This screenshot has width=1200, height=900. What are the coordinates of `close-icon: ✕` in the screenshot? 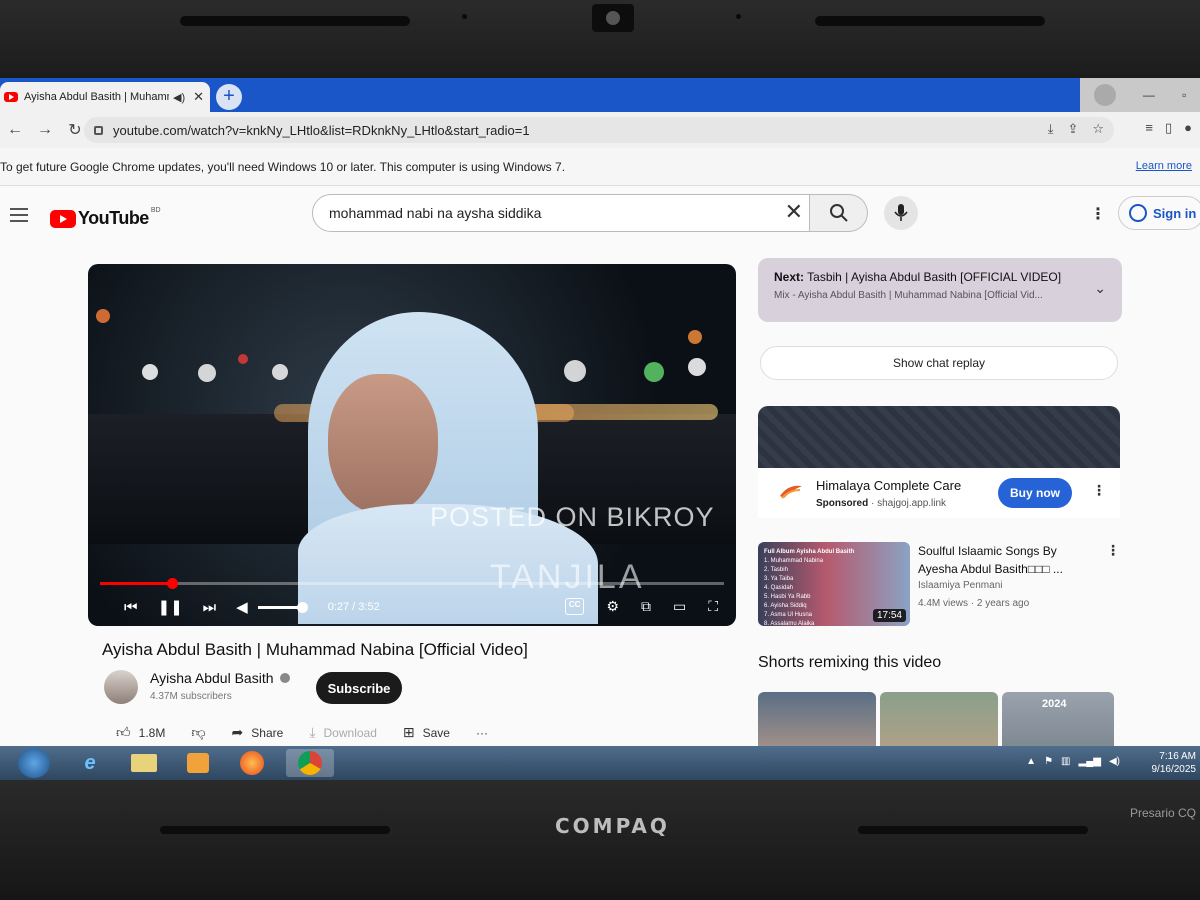 It's located at (198, 97).